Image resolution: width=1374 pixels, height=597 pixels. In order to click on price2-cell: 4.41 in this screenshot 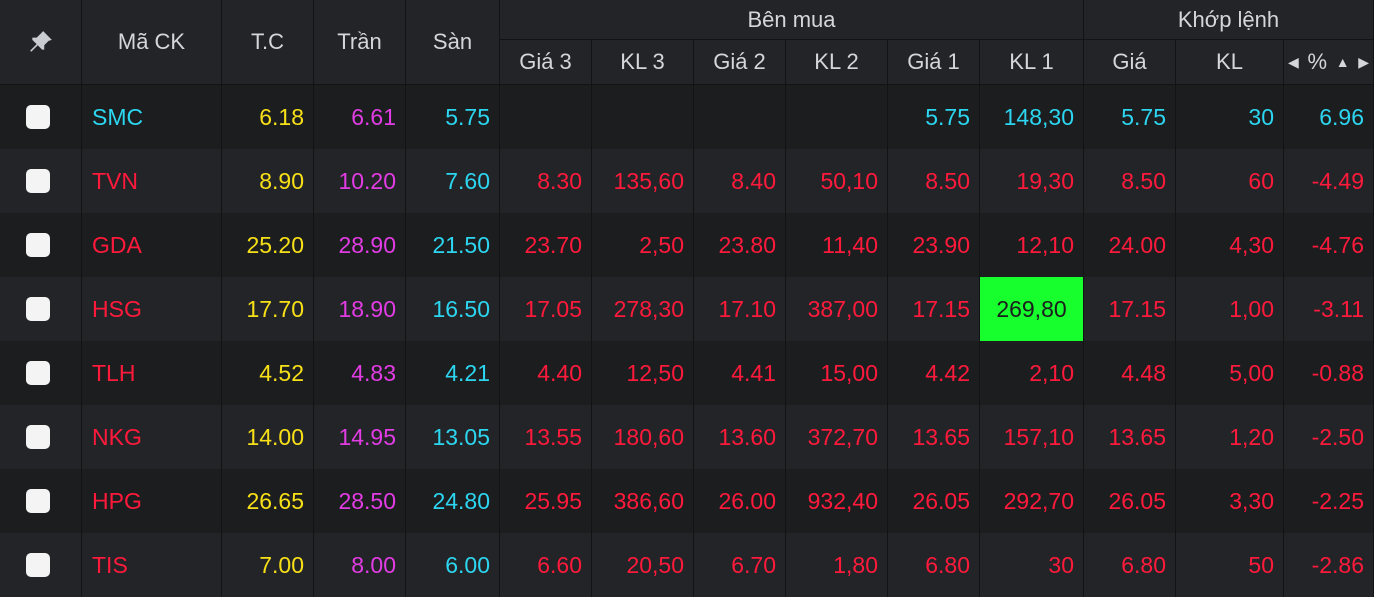, I will do `click(740, 373)`.